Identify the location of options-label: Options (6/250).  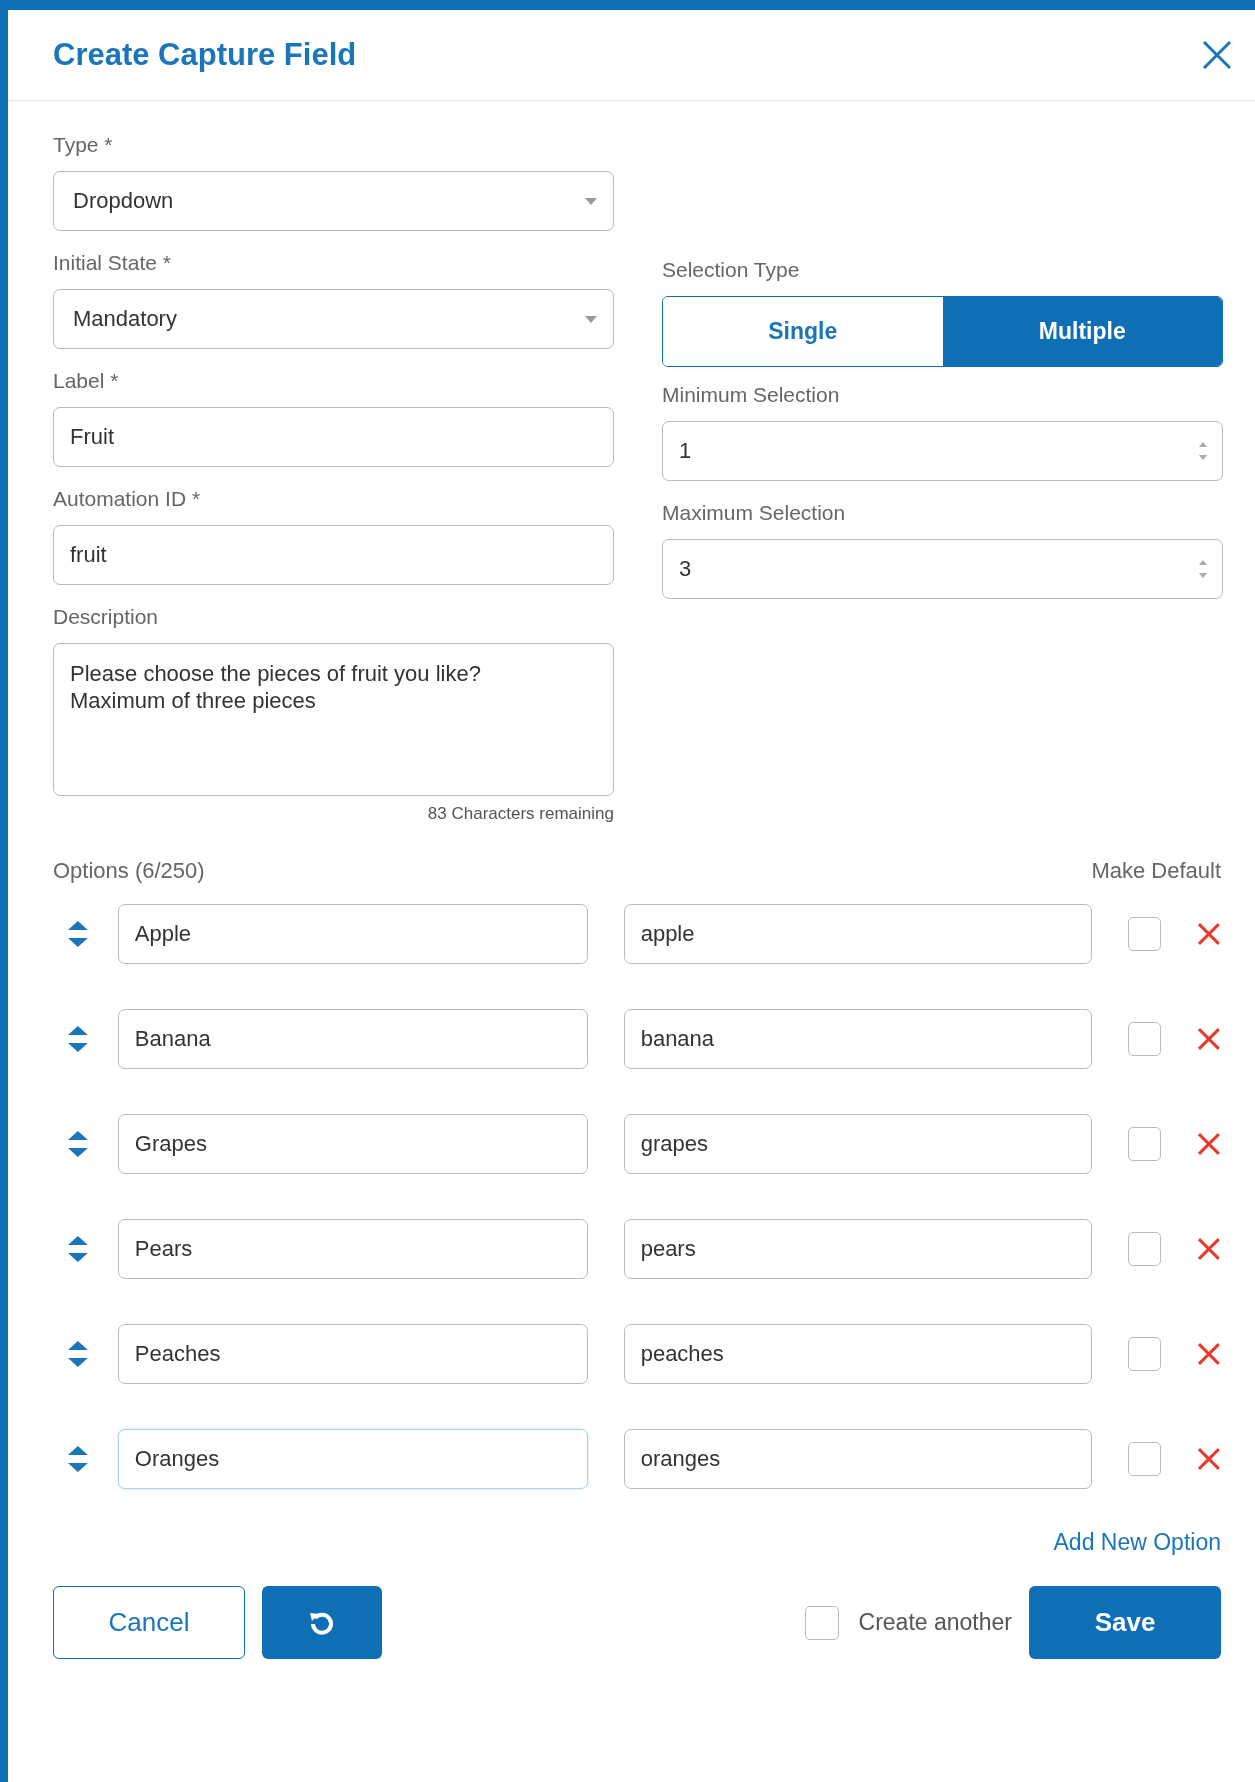
(129, 871).